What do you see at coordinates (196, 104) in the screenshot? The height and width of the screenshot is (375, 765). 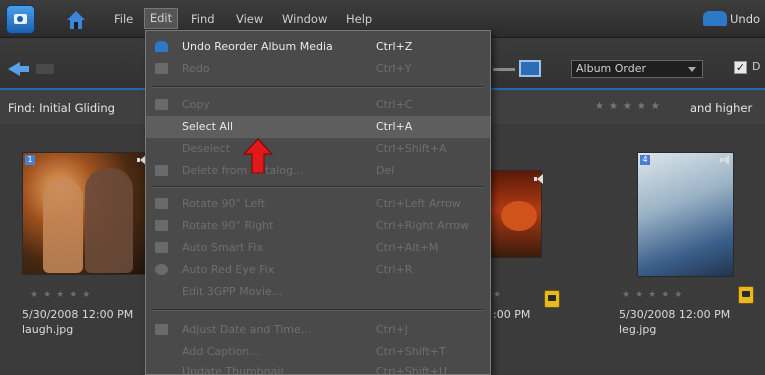 I see `menu-item-label: Copy` at bounding box center [196, 104].